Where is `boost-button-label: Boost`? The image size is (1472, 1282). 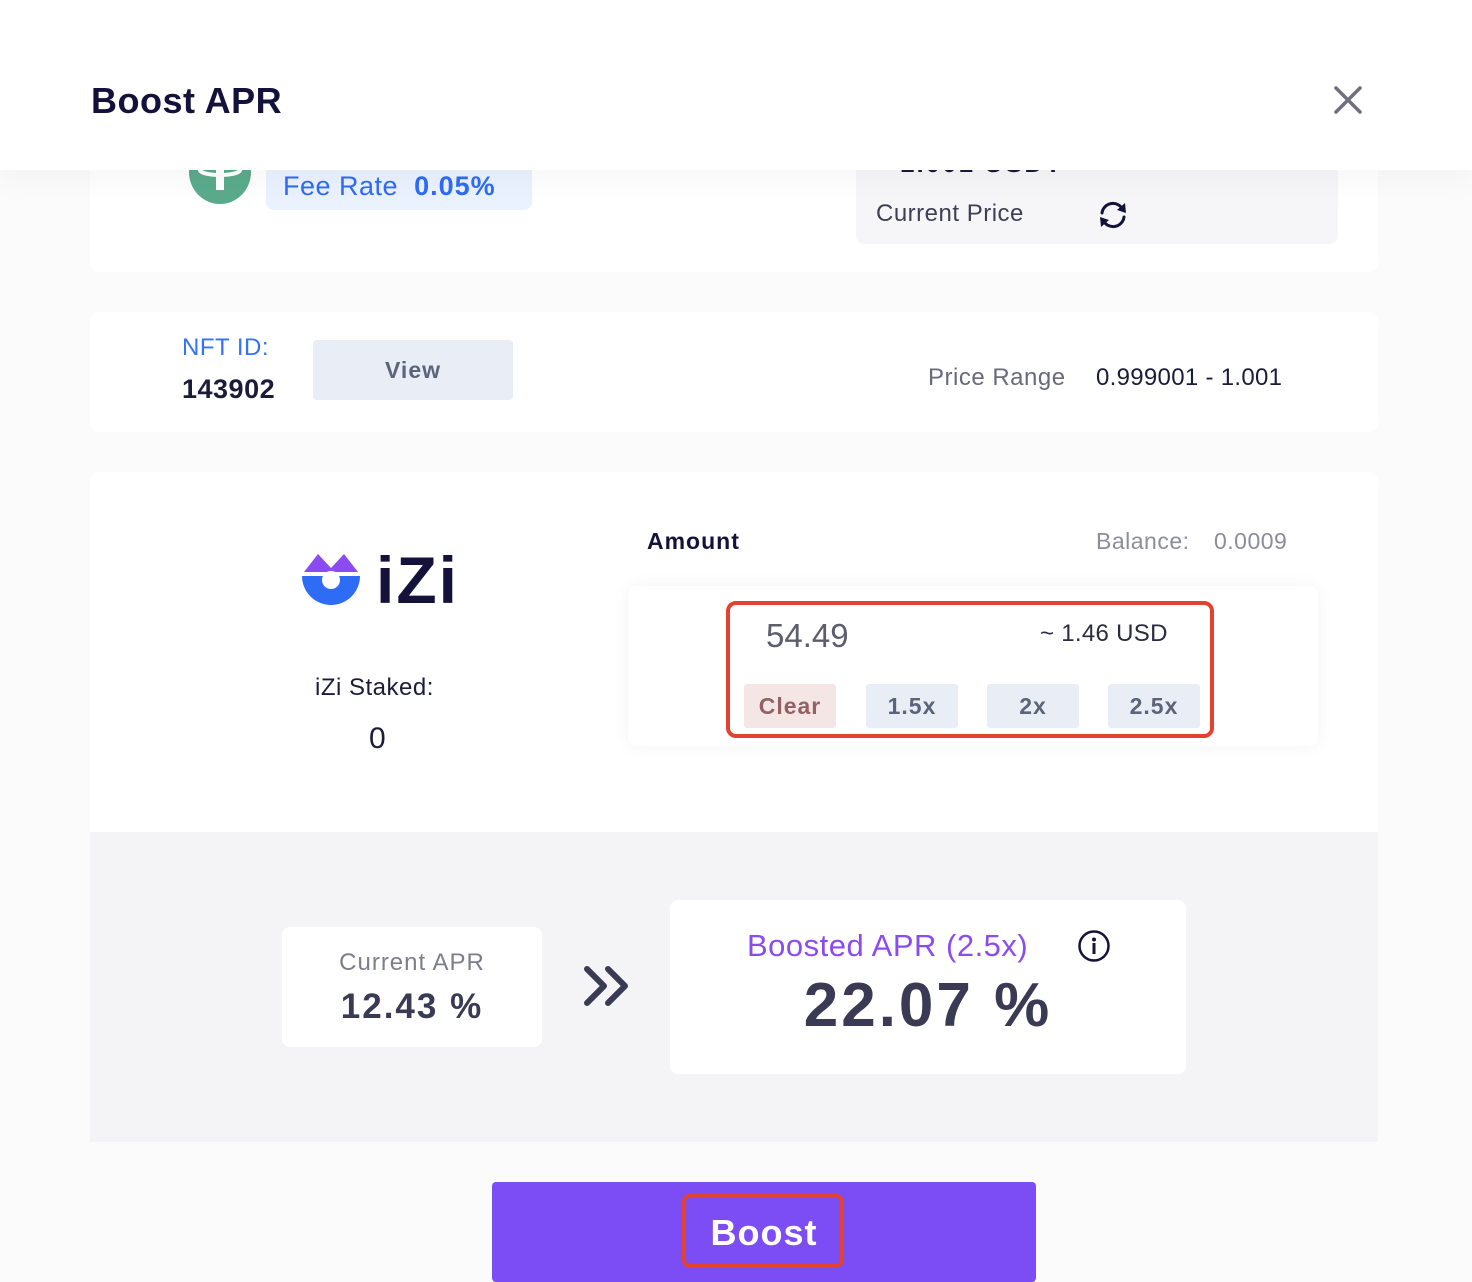 boost-button-label: Boost is located at coordinates (764, 1232).